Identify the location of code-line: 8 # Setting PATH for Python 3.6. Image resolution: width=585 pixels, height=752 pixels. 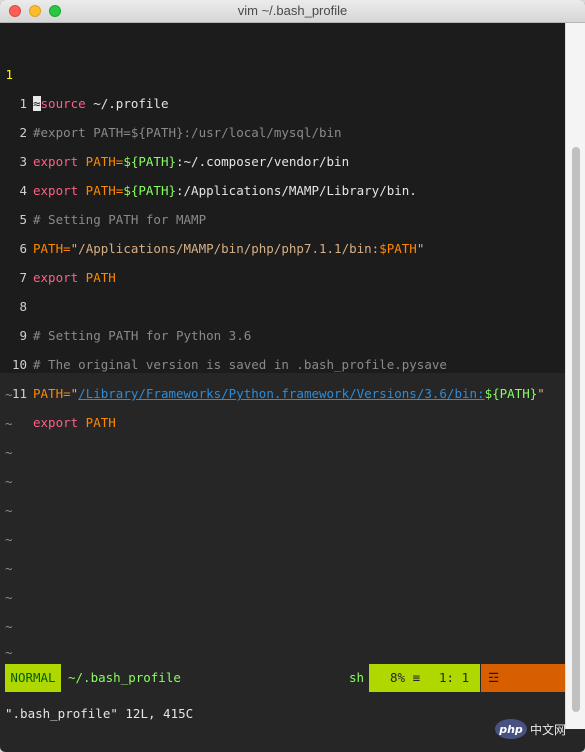
(282, 303).